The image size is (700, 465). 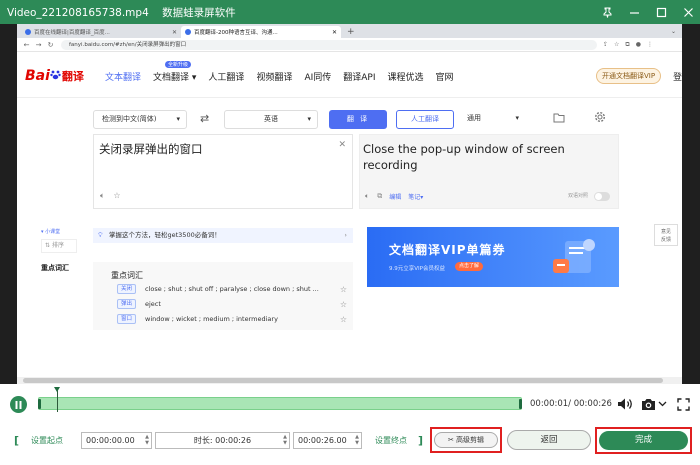 What do you see at coordinates (379, 196) in the screenshot?
I see `copy-icon: ⧉` at bounding box center [379, 196].